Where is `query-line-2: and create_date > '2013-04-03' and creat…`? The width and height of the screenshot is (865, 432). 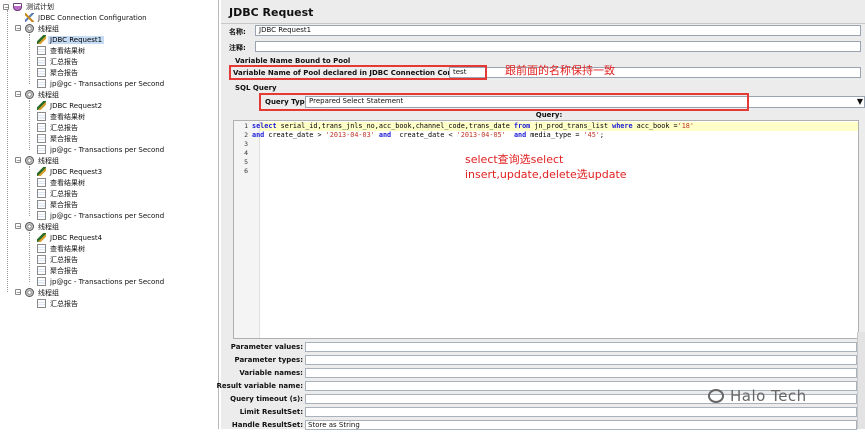 query-line-2: and create_date > '2013-04-03' and creat… is located at coordinates (428, 135).